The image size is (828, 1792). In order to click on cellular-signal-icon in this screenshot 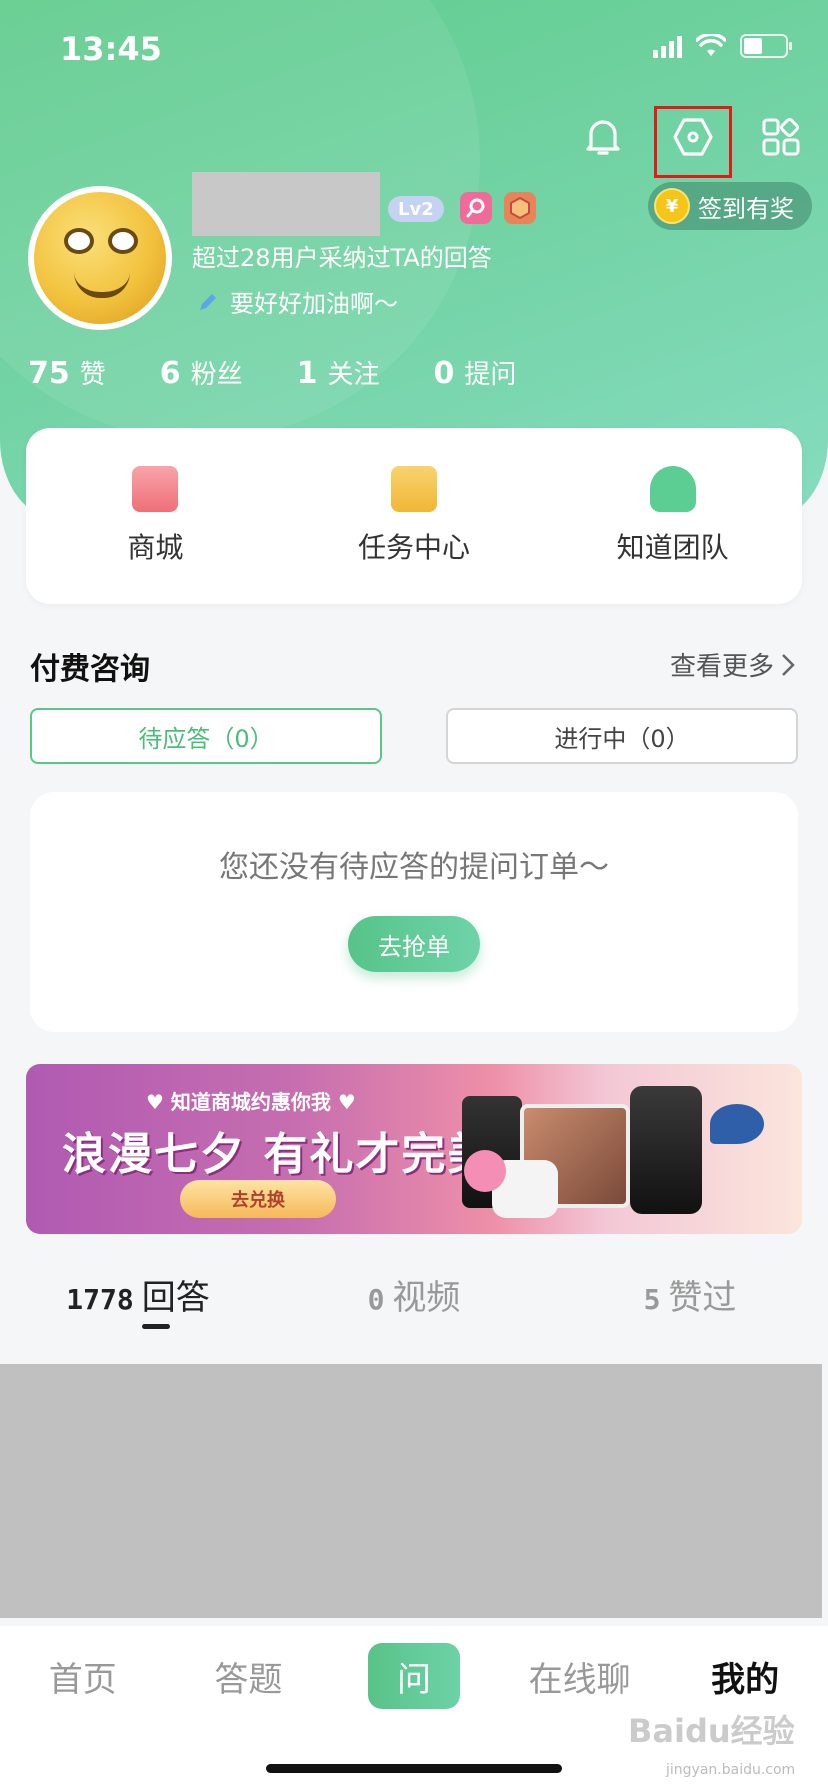, I will do `click(667, 46)`.